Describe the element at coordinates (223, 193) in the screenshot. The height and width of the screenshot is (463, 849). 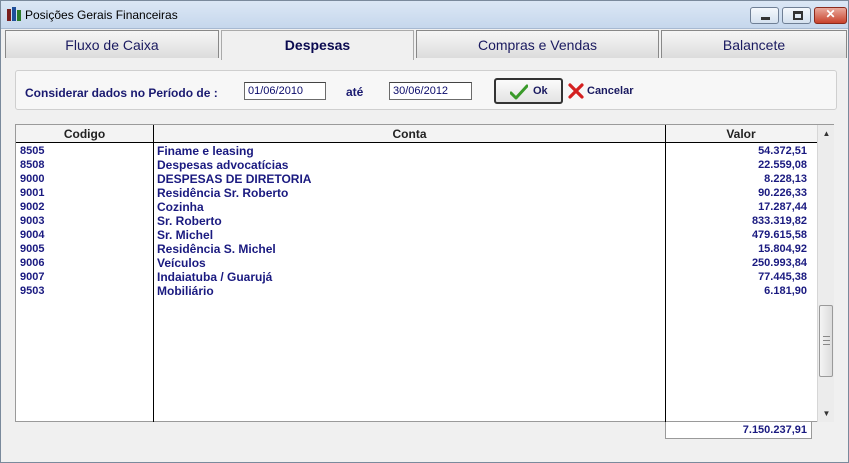
I see `cell-conta: Residência Sr. Roberto` at that location.